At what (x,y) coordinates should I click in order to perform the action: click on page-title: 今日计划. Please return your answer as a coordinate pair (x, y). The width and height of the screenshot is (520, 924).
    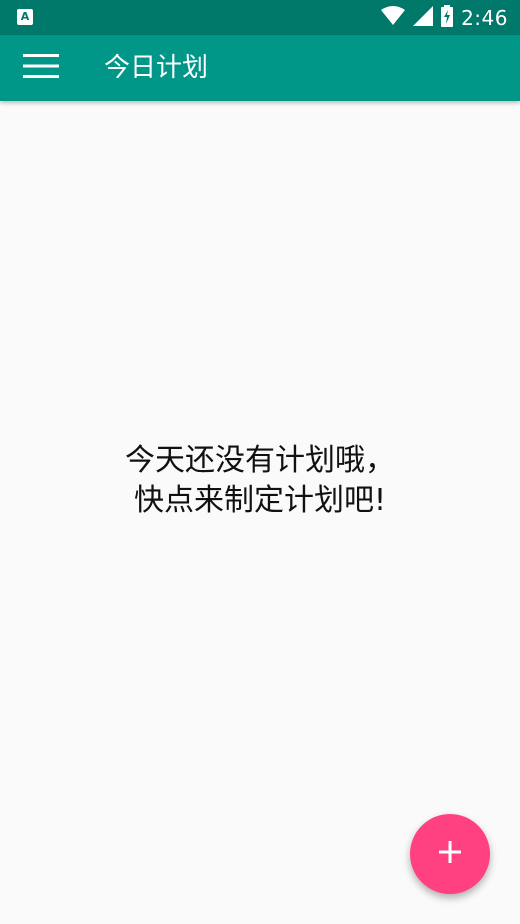
    Looking at the image, I should click on (156, 68).